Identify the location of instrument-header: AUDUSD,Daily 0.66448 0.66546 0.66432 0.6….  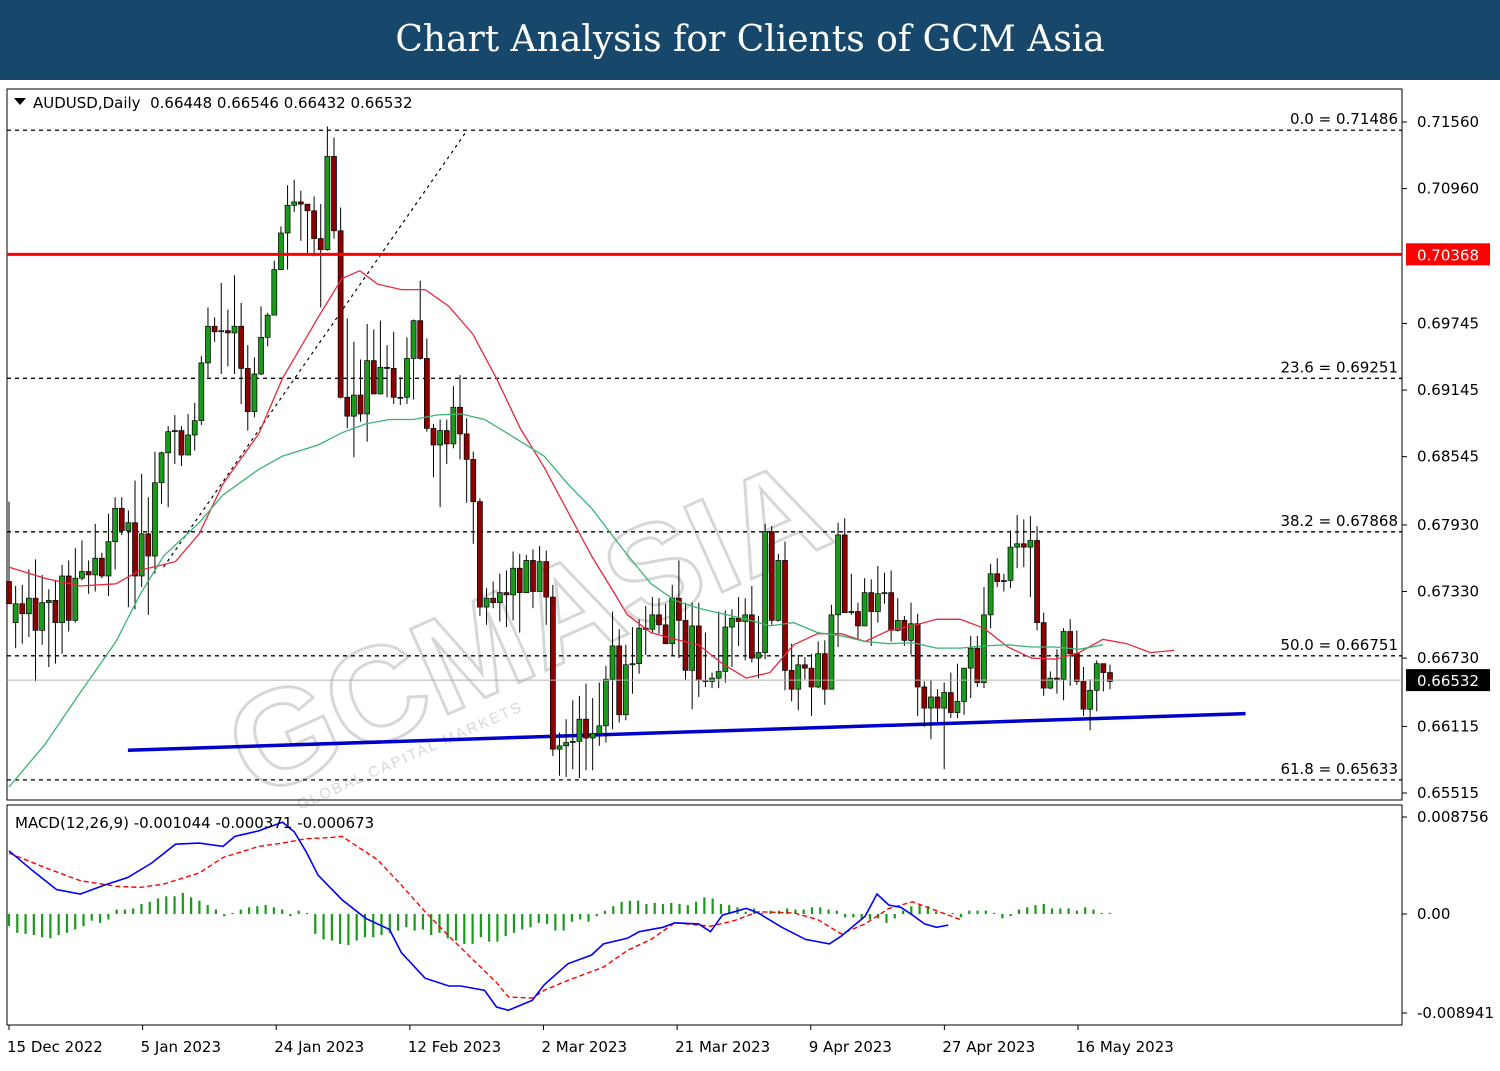
(213, 103).